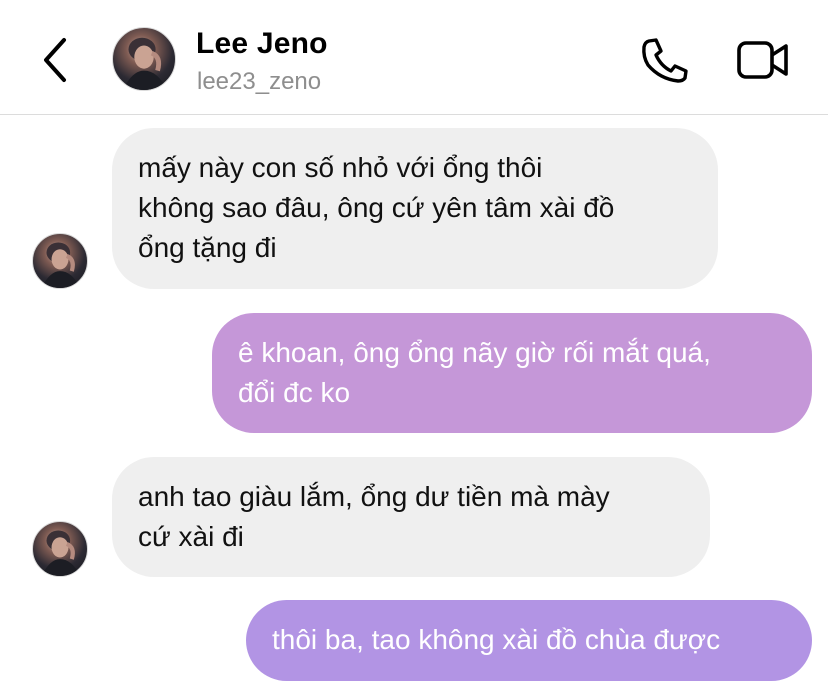 The width and height of the screenshot is (828, 687). Describe the element at coordinates (262, 44) in the screenshot. I see `contact-name: Lee Jeno` at that location.